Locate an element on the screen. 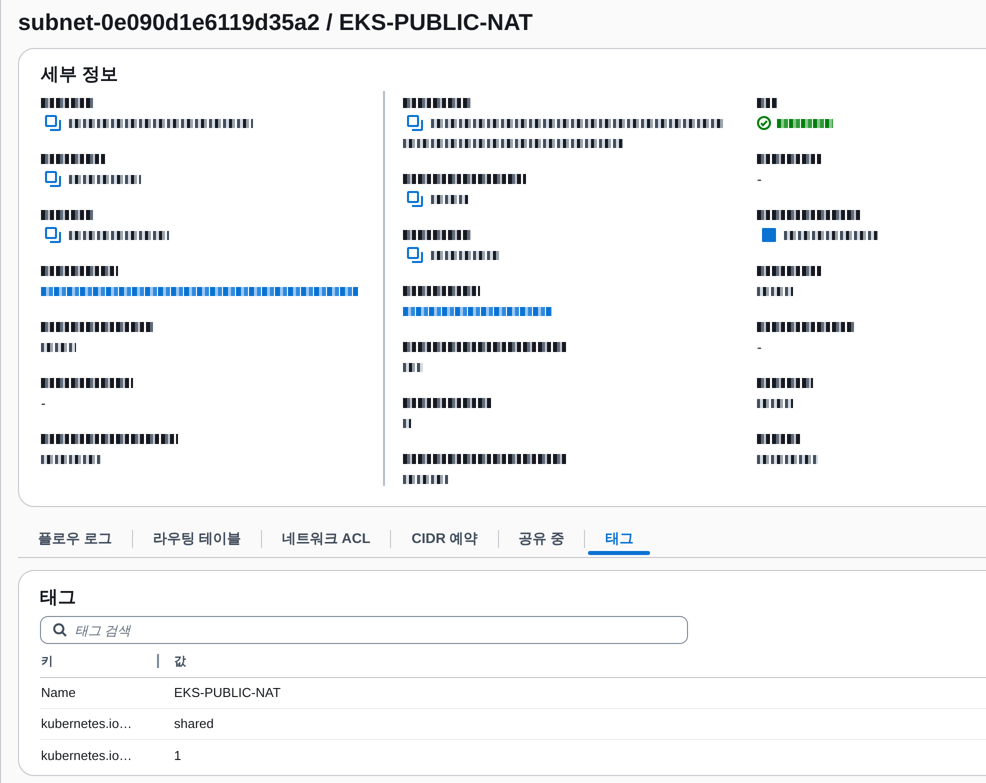 The height and width of the screenshot is (783, 986). status-icon is located at coordinates (764, 123).